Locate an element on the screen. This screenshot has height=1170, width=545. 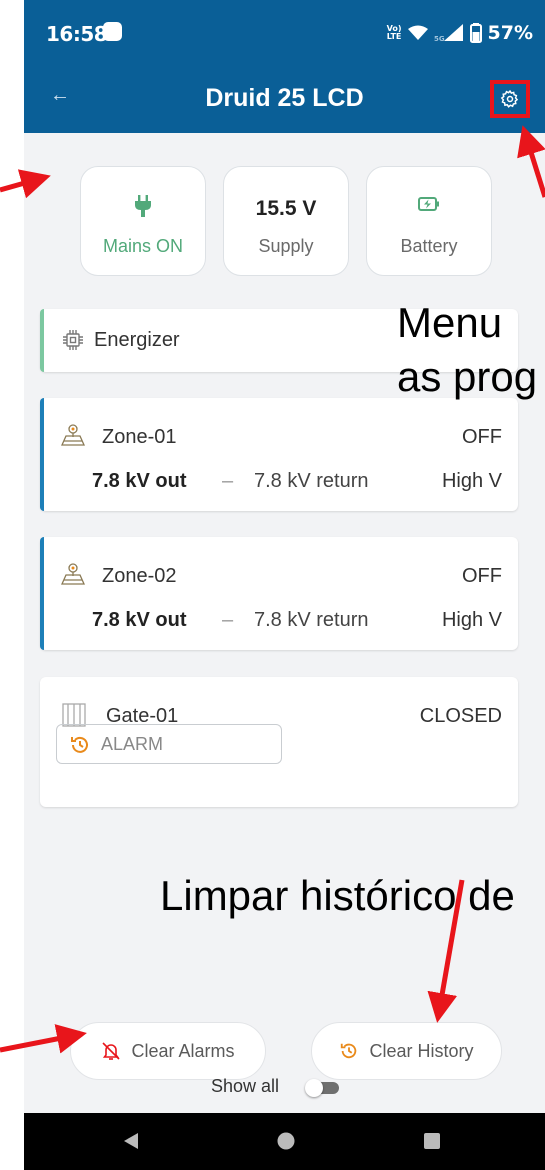
arrow-to-settings is located at coordinates (531, 161).